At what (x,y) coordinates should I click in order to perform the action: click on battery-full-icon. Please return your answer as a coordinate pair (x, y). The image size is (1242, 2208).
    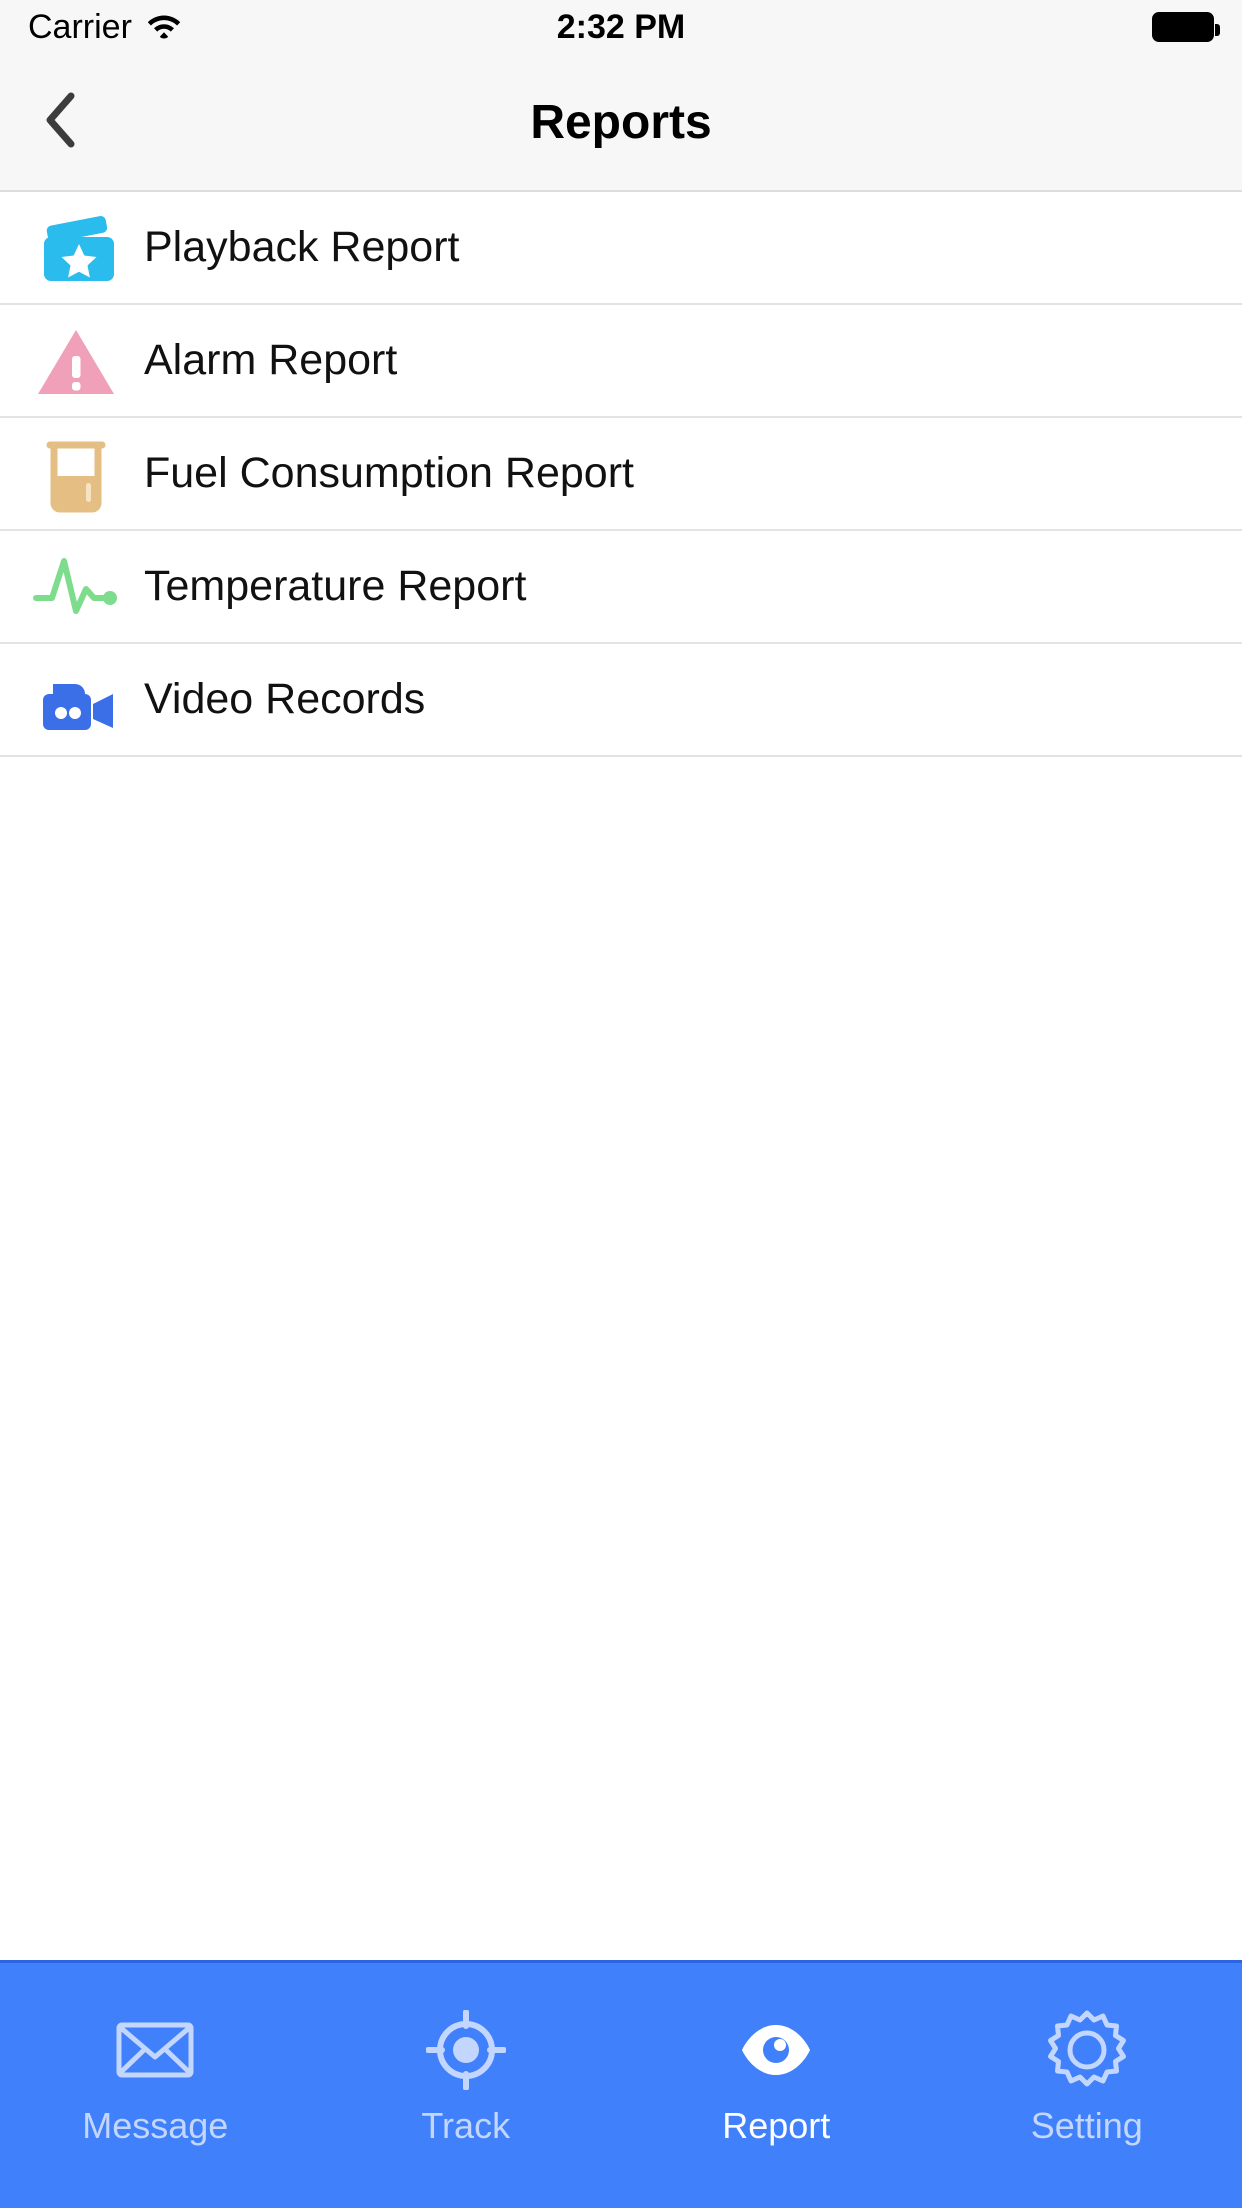
    Looking at the image, I should click on (1186, 27).